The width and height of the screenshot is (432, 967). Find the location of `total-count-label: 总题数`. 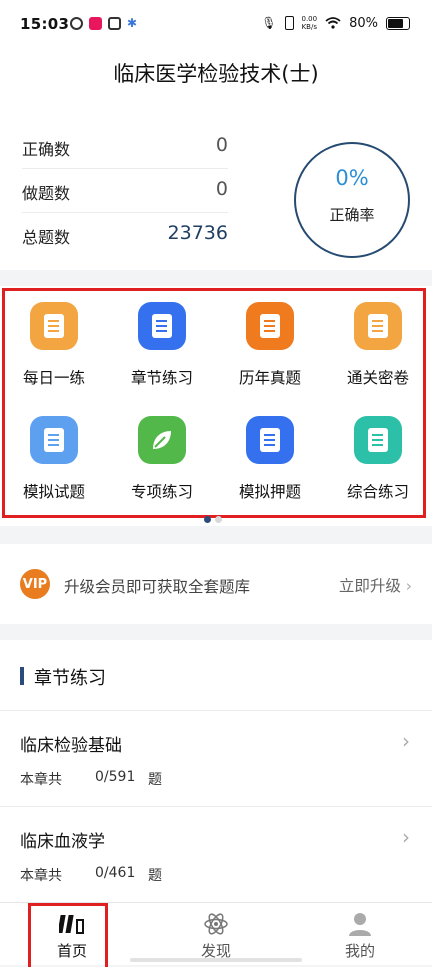

total-count-label: 总题数 is located at coordinates (46, 237).